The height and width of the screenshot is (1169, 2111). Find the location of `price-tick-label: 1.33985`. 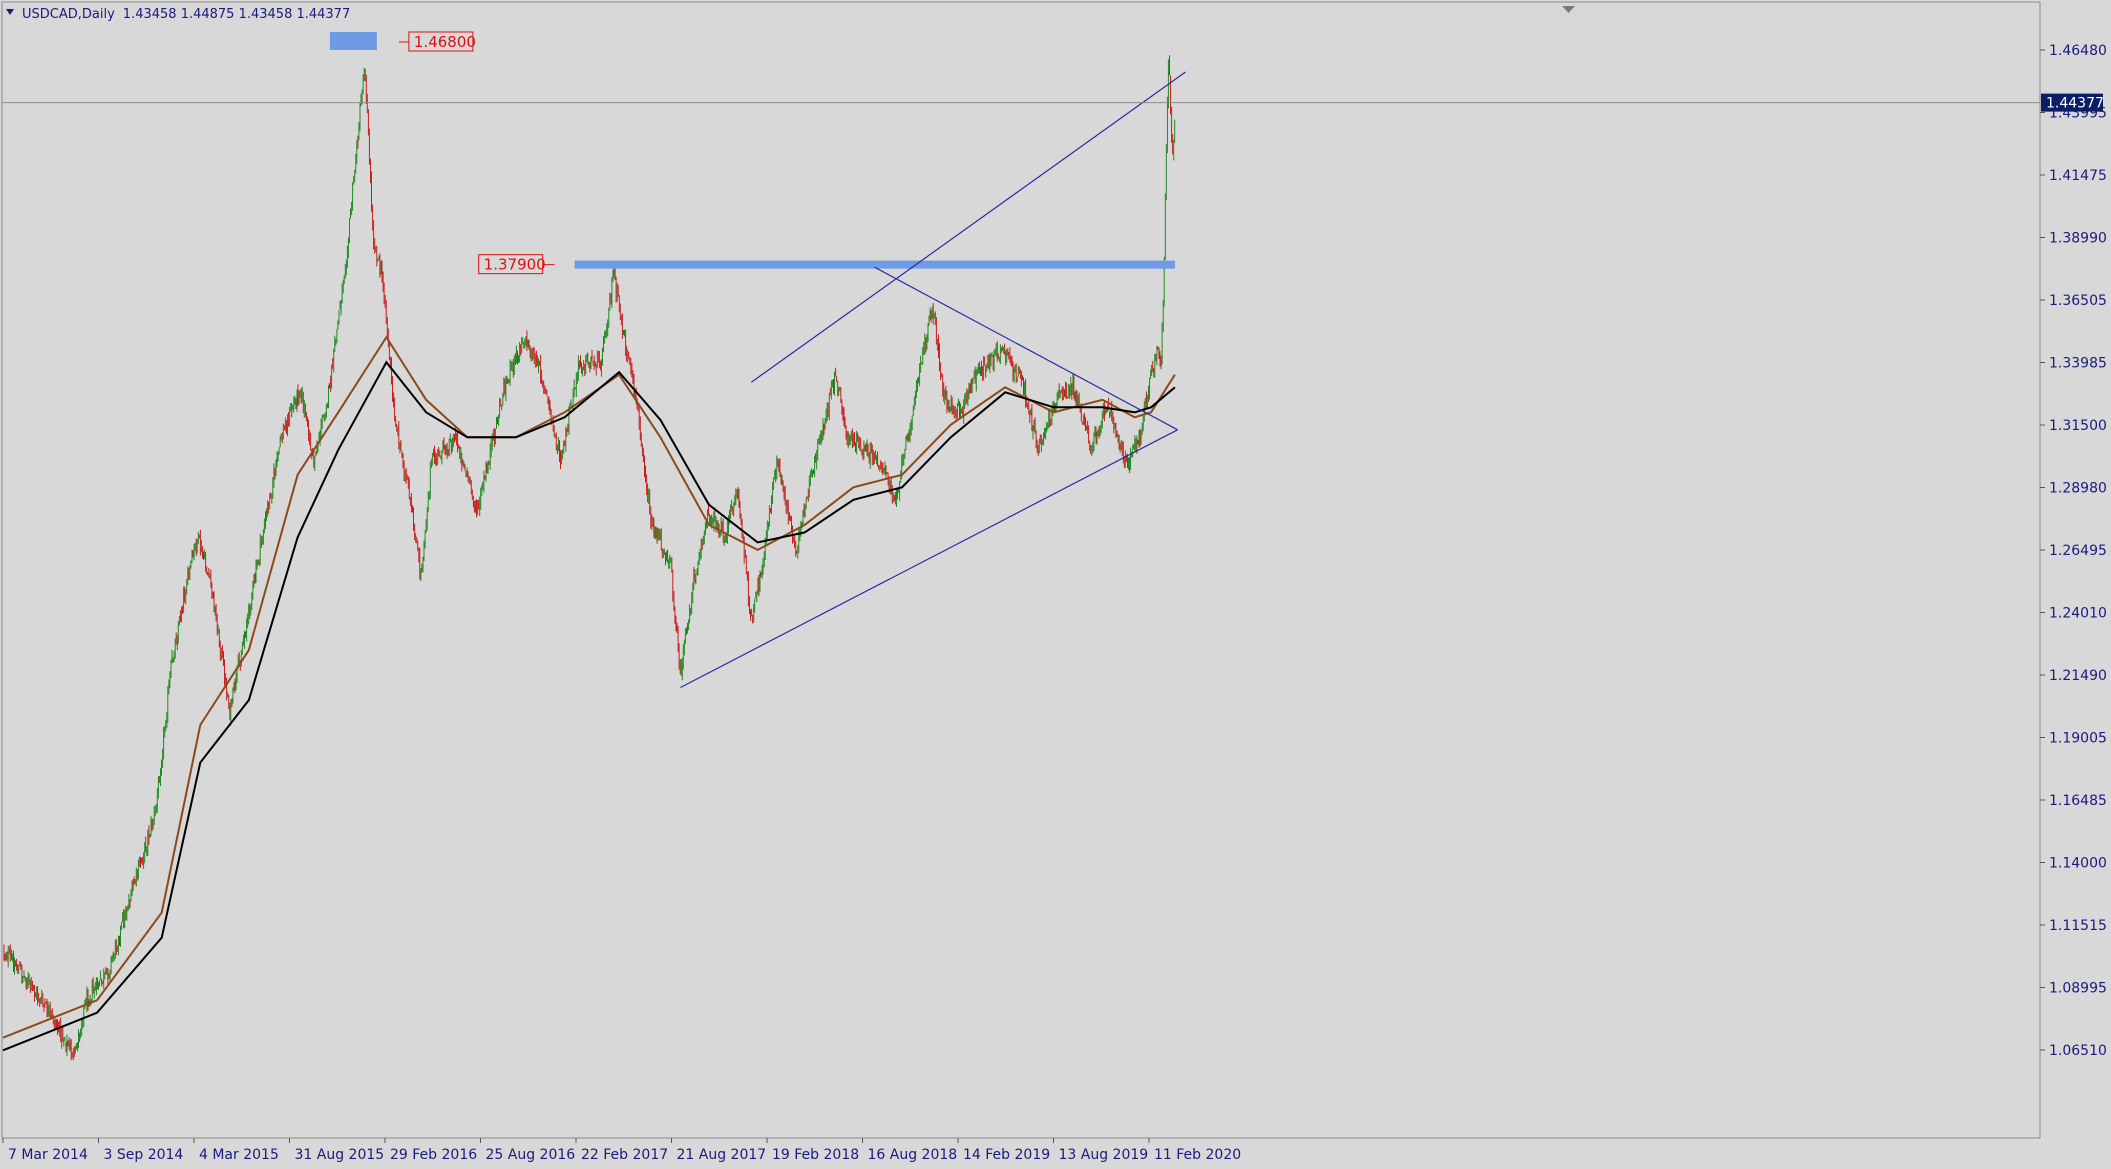

price-tick-label: 1.33985 is located at coordinates (2078, 364).